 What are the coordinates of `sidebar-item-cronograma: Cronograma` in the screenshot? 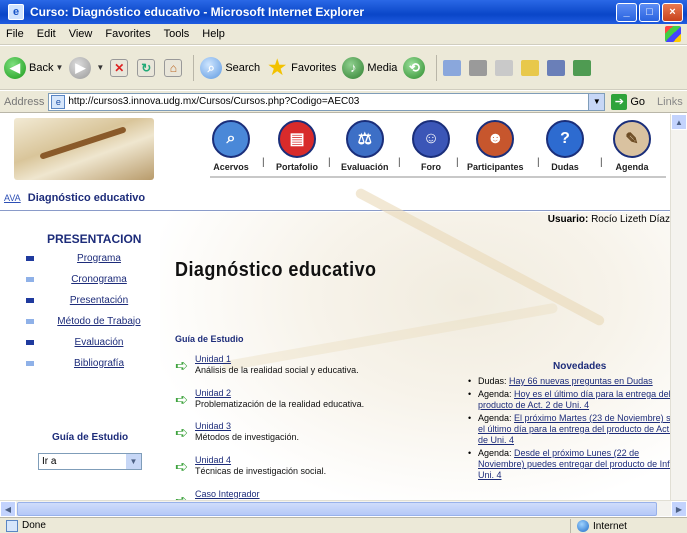 It's located at (91, 279).